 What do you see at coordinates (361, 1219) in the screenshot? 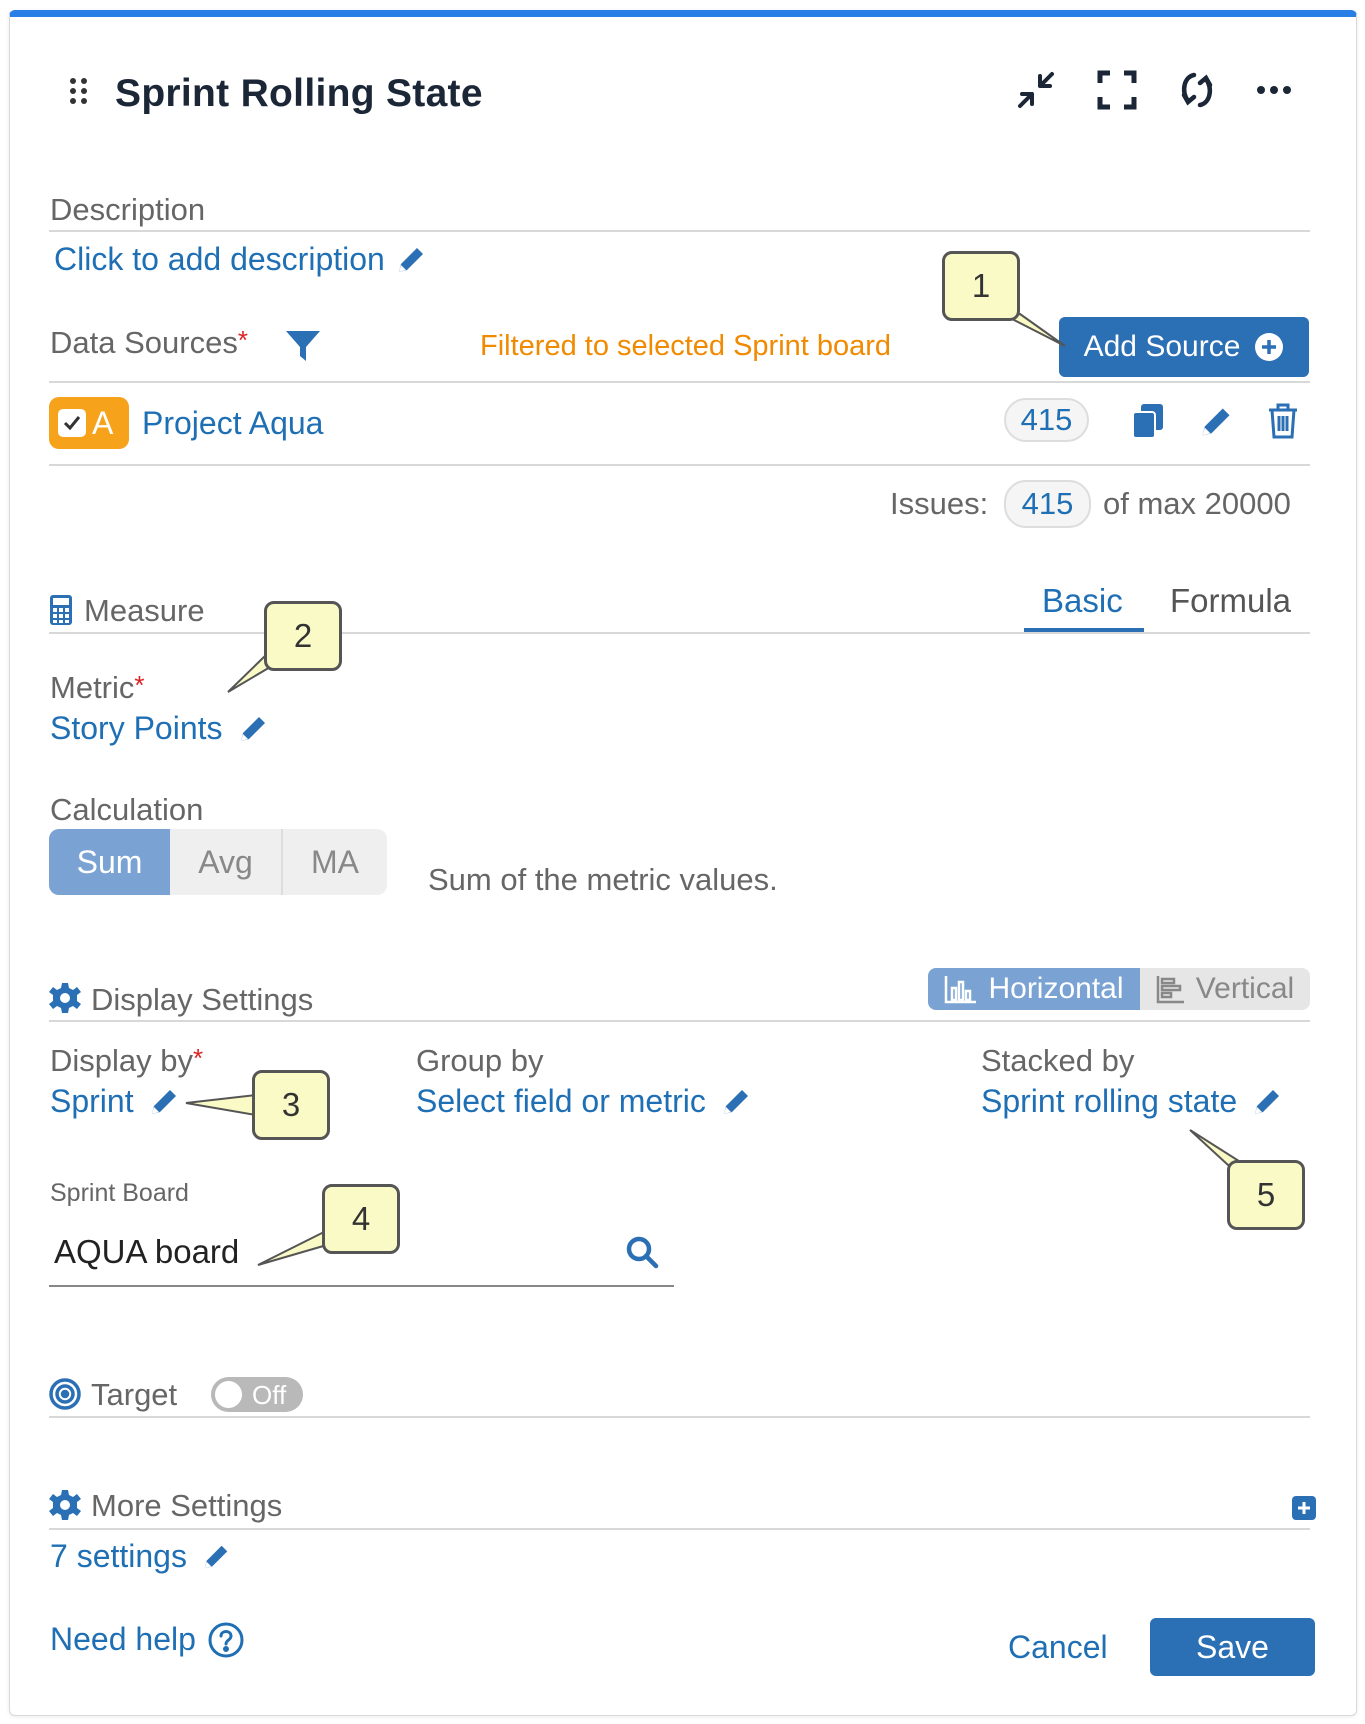
I see `callout-4: 4` at bounding box center [361, 1219].